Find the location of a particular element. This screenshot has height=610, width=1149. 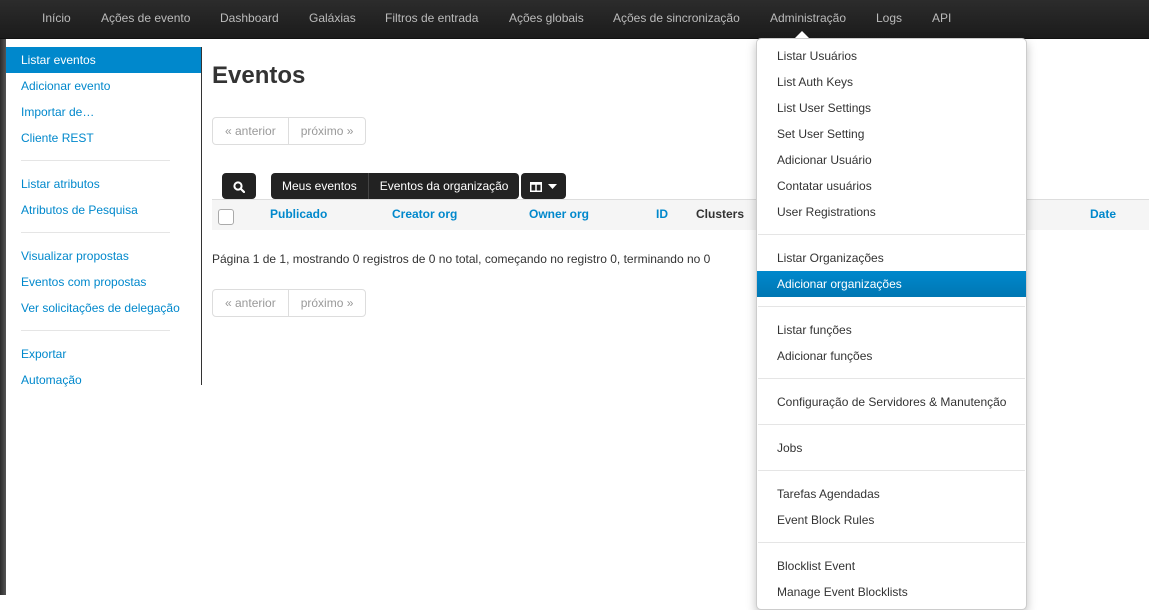

nav-acoes-globais: Ações globais is located at coordinates (546, 19).